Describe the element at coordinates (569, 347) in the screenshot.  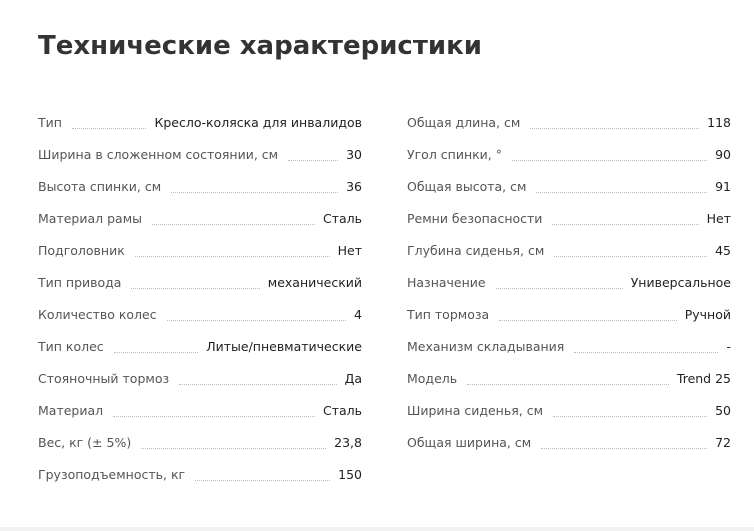
I see `spec-row: Механизм складывания -` at that location.